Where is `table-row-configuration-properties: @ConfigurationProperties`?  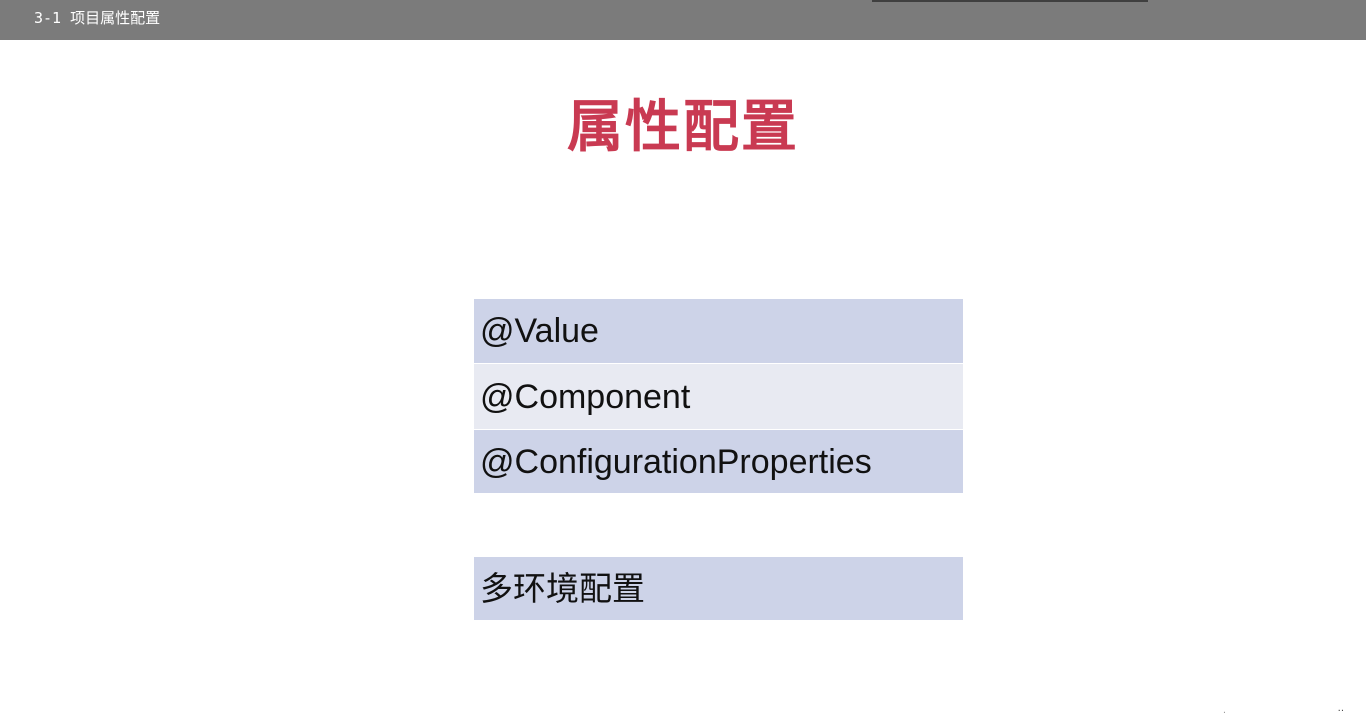 table-row-configuration-properties: @ConfigurationProperties is located at coordinates (718, 461).